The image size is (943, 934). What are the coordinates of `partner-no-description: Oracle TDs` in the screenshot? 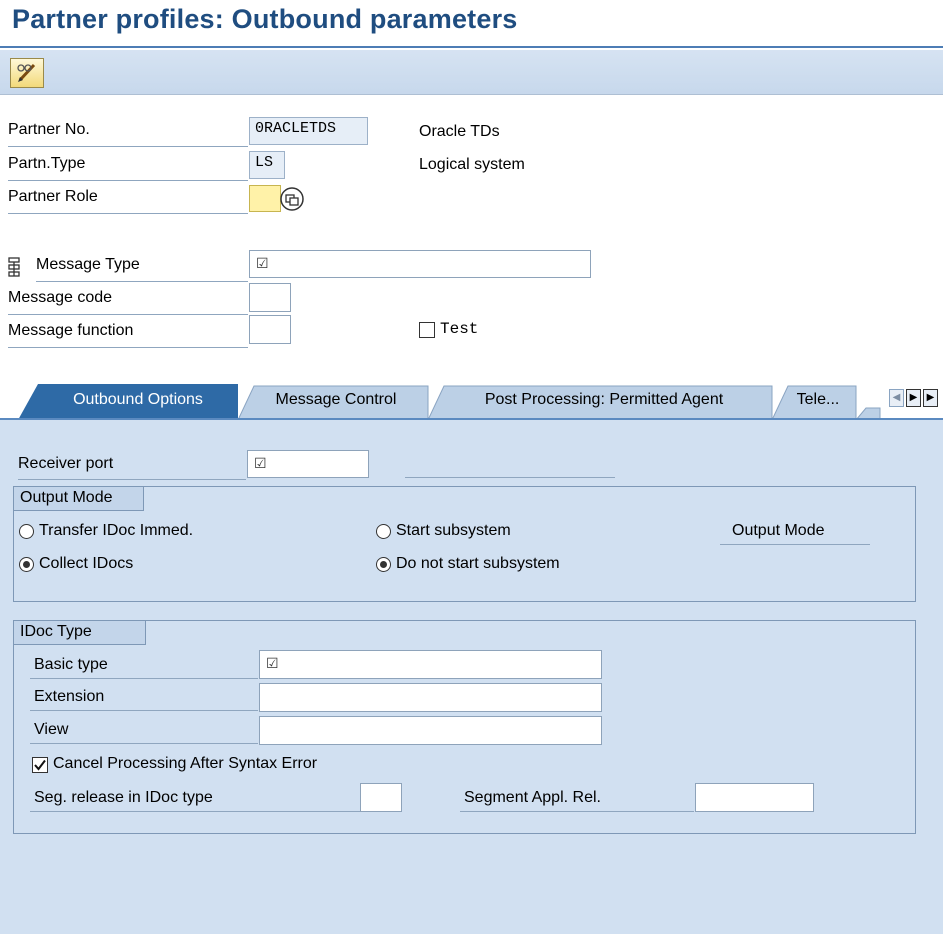 It's located at (459, 131).